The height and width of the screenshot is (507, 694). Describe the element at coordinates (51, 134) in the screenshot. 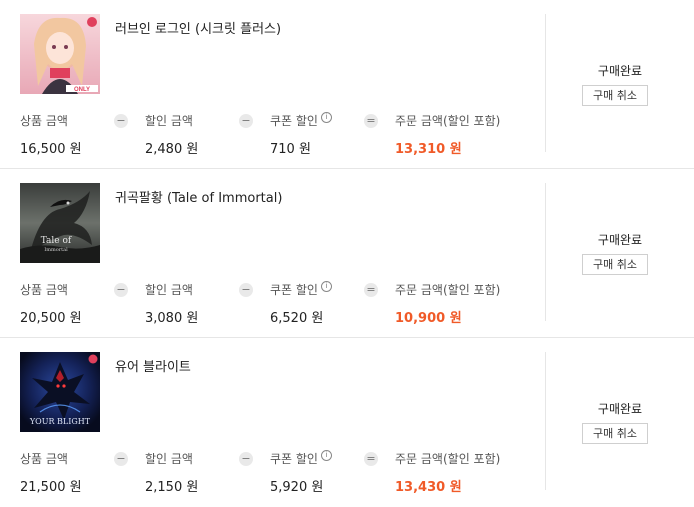

I see `product-price-column: 상품 금액 16,500 원` at that location.